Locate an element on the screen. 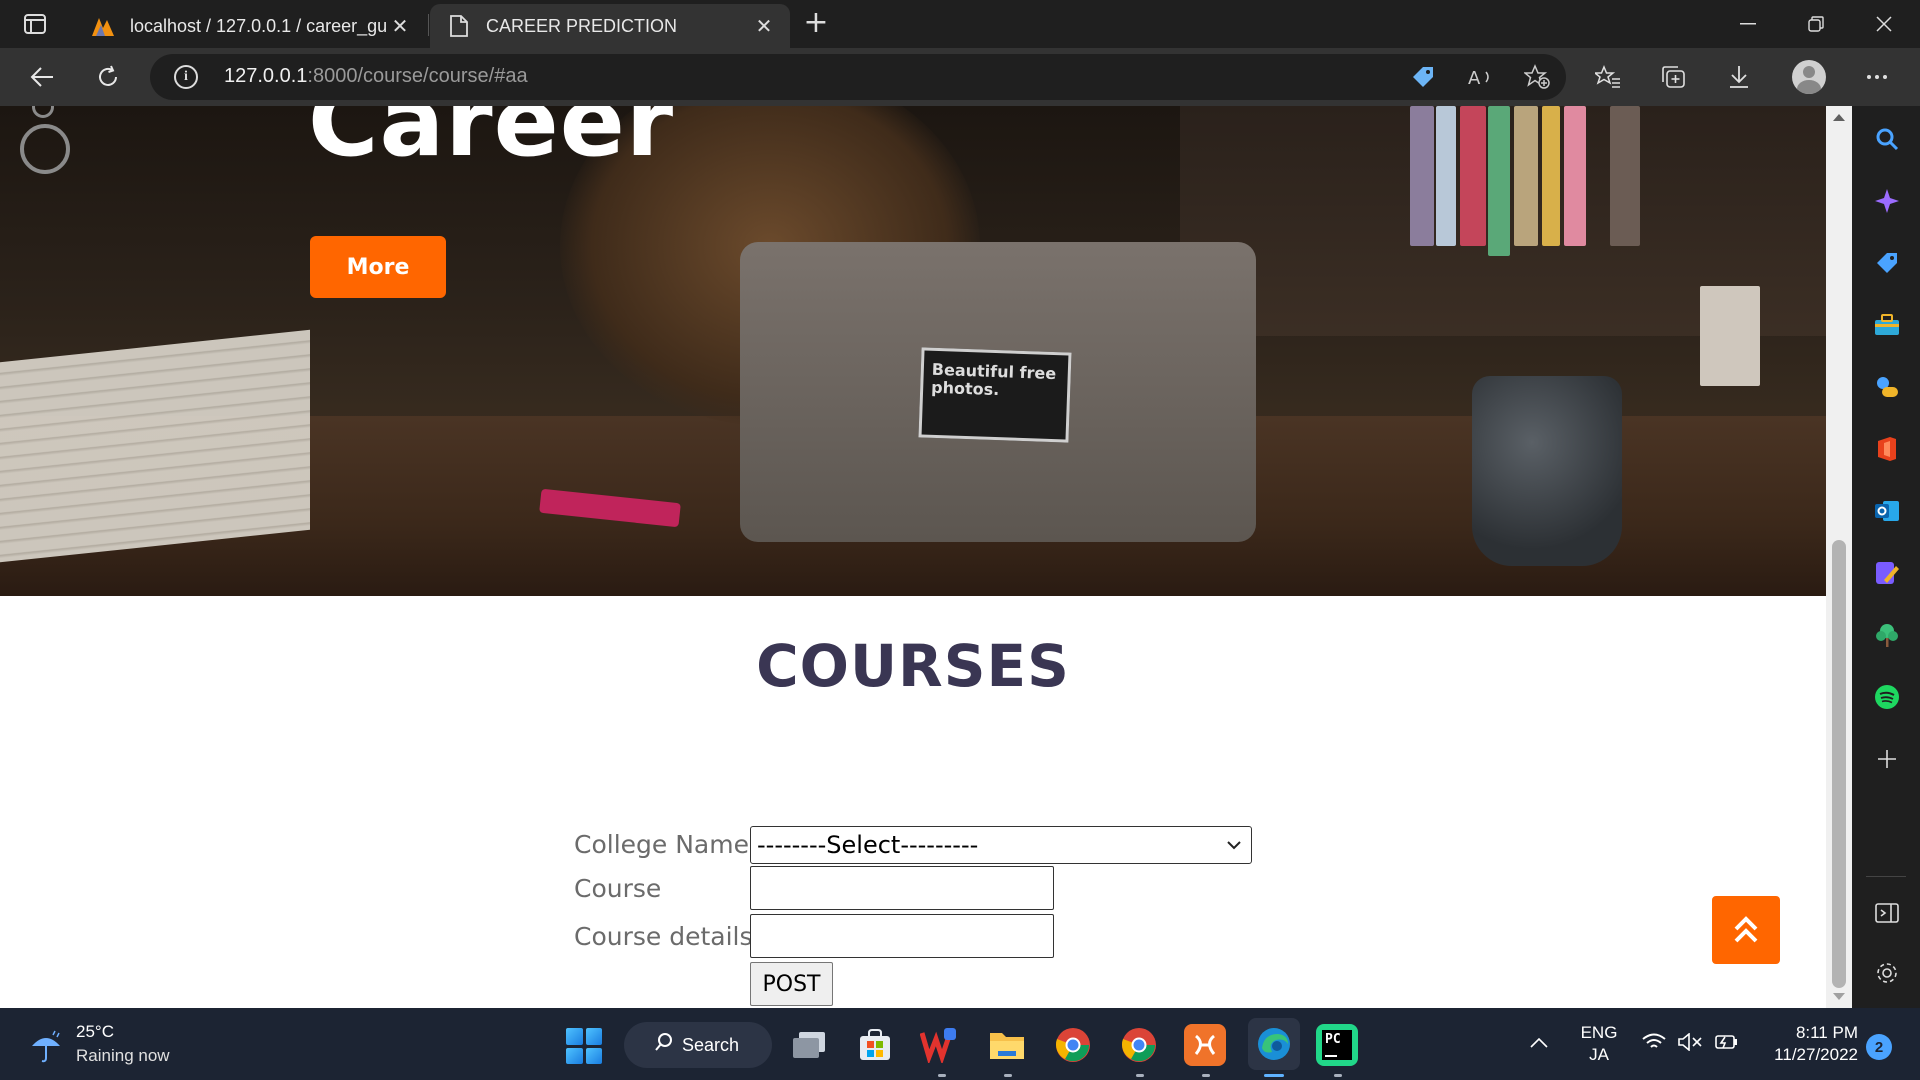 The image size is (1920, 1080). start-windows-icon is located at coordinates (584, 1046).